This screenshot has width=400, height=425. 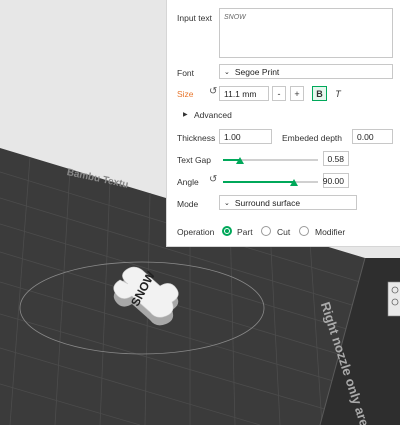 I want to click on size-label: Size, so click(x=185, y=94).